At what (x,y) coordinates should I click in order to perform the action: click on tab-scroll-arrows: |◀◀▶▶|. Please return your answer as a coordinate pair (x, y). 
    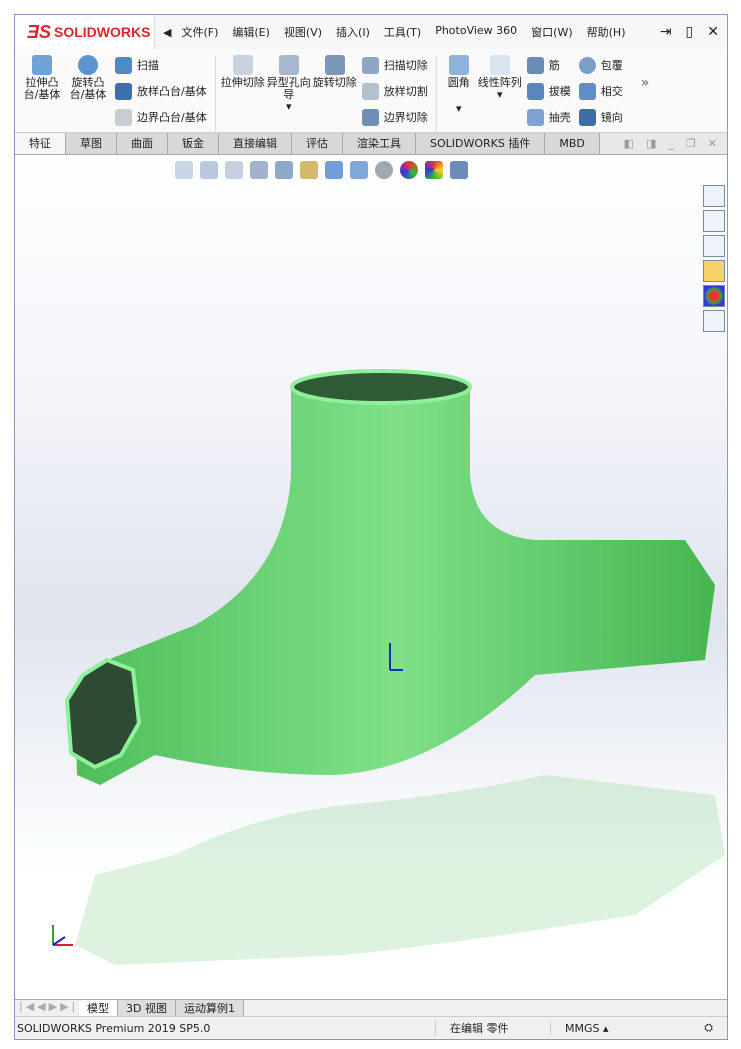
    Looking at the image, I should click on (47, 1008).